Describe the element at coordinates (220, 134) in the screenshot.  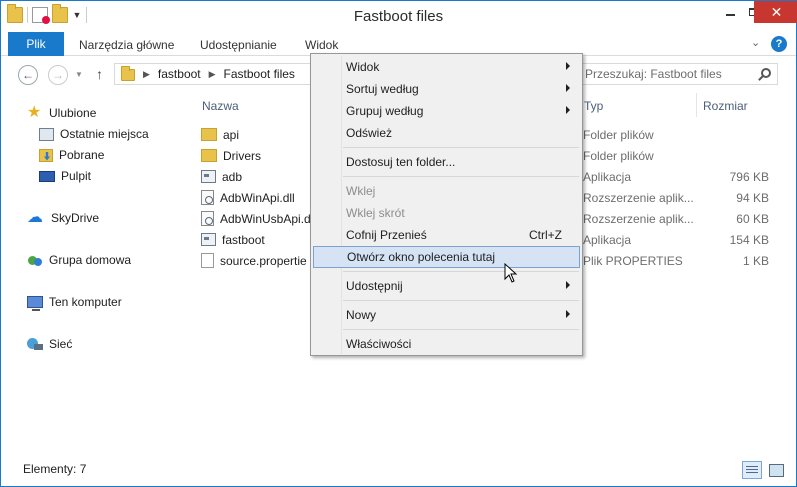
I see `file-row-api: api` at that location.